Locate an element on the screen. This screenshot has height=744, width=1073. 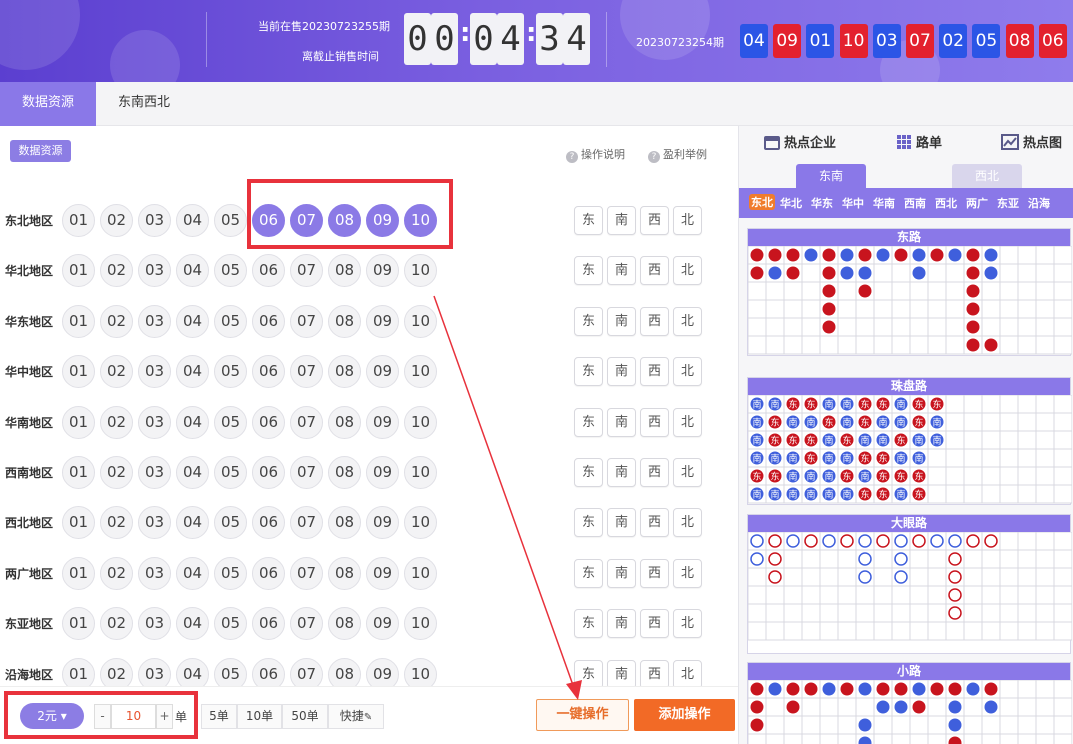
shortcut-button: 快捷✎ is located at coordinates (356, 716).